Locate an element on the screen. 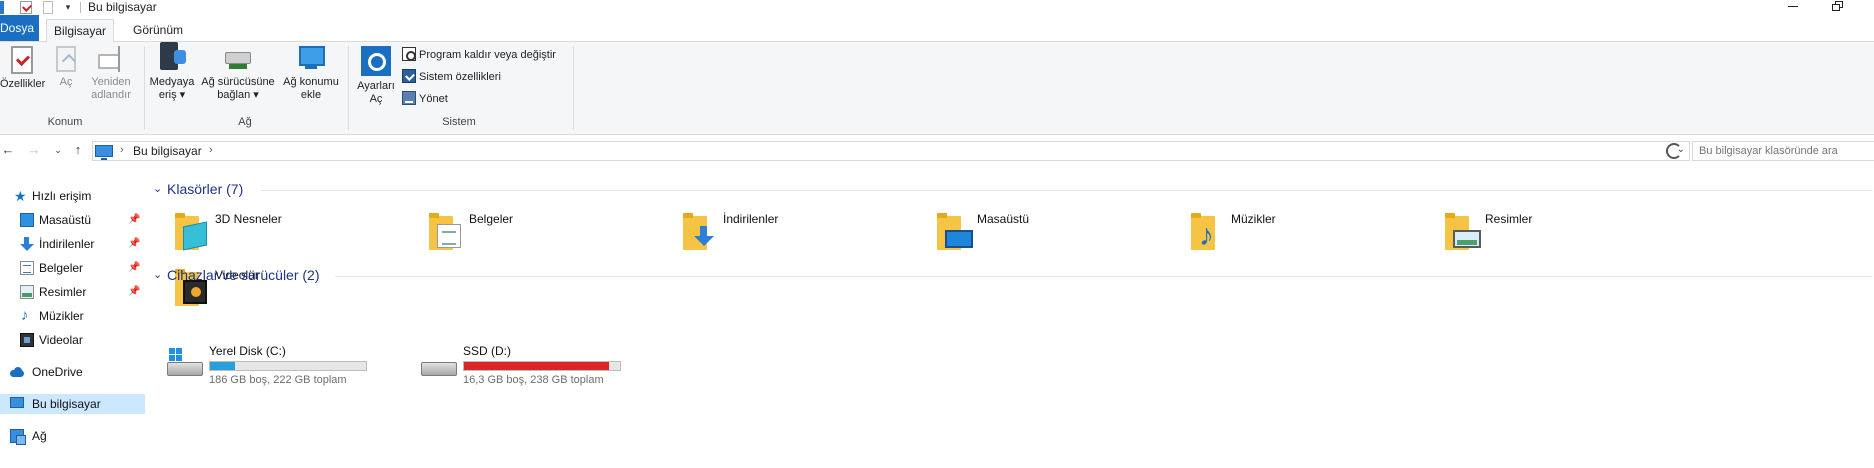 This screenshot has width=1874, height=468. this-pc-icon is located at coordinates (17, 402).